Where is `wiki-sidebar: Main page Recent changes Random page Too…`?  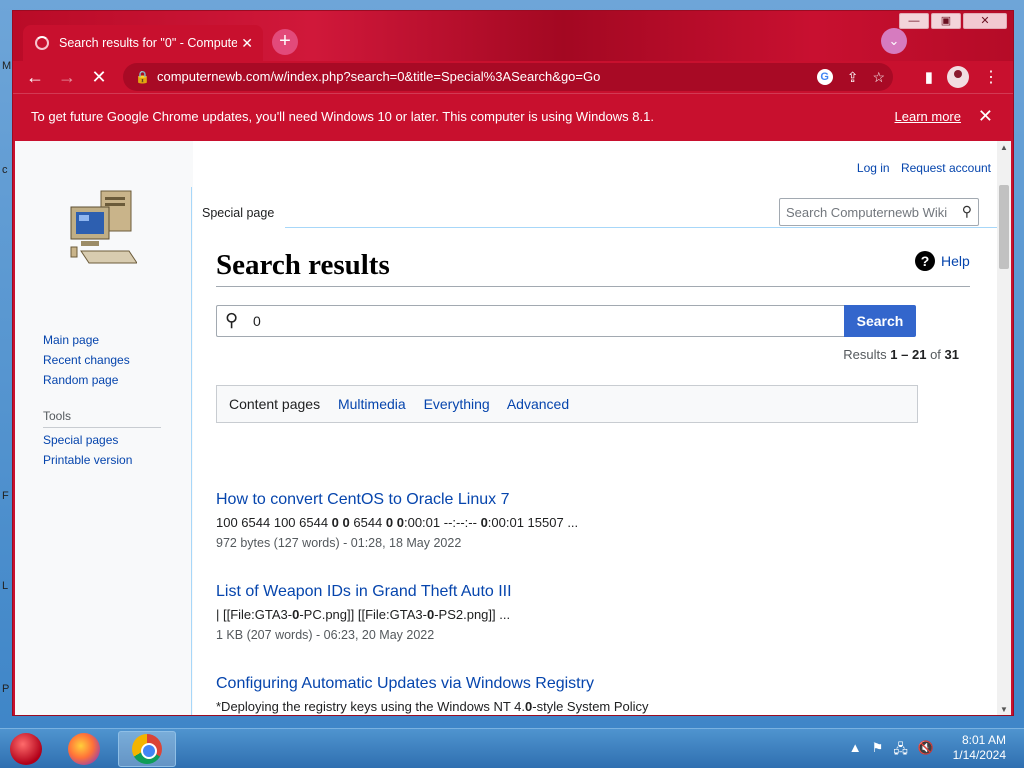 wiki-sidebar: Main page Recent changes Random page Too… is located at coordinates (104, 428).